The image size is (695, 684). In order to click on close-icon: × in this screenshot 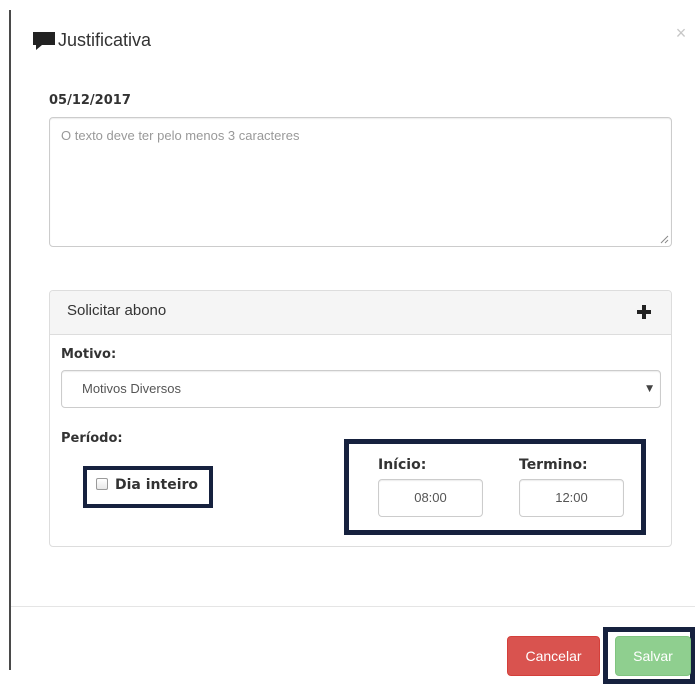, I will do `click(681, 33)`.